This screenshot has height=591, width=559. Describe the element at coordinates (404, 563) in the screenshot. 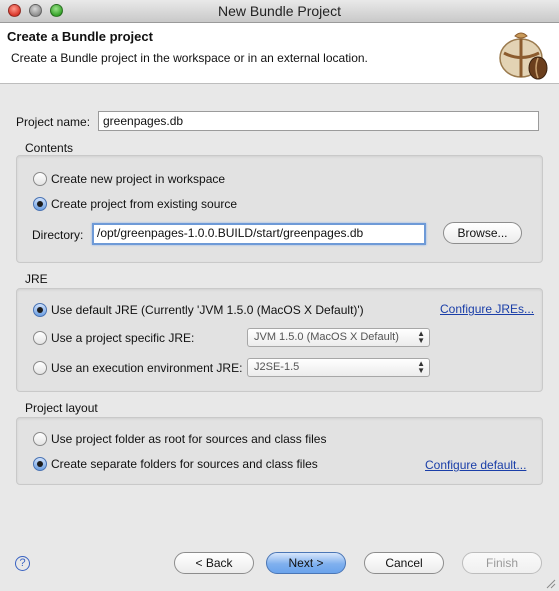

I see `cancel-button: Cancel` at that location.